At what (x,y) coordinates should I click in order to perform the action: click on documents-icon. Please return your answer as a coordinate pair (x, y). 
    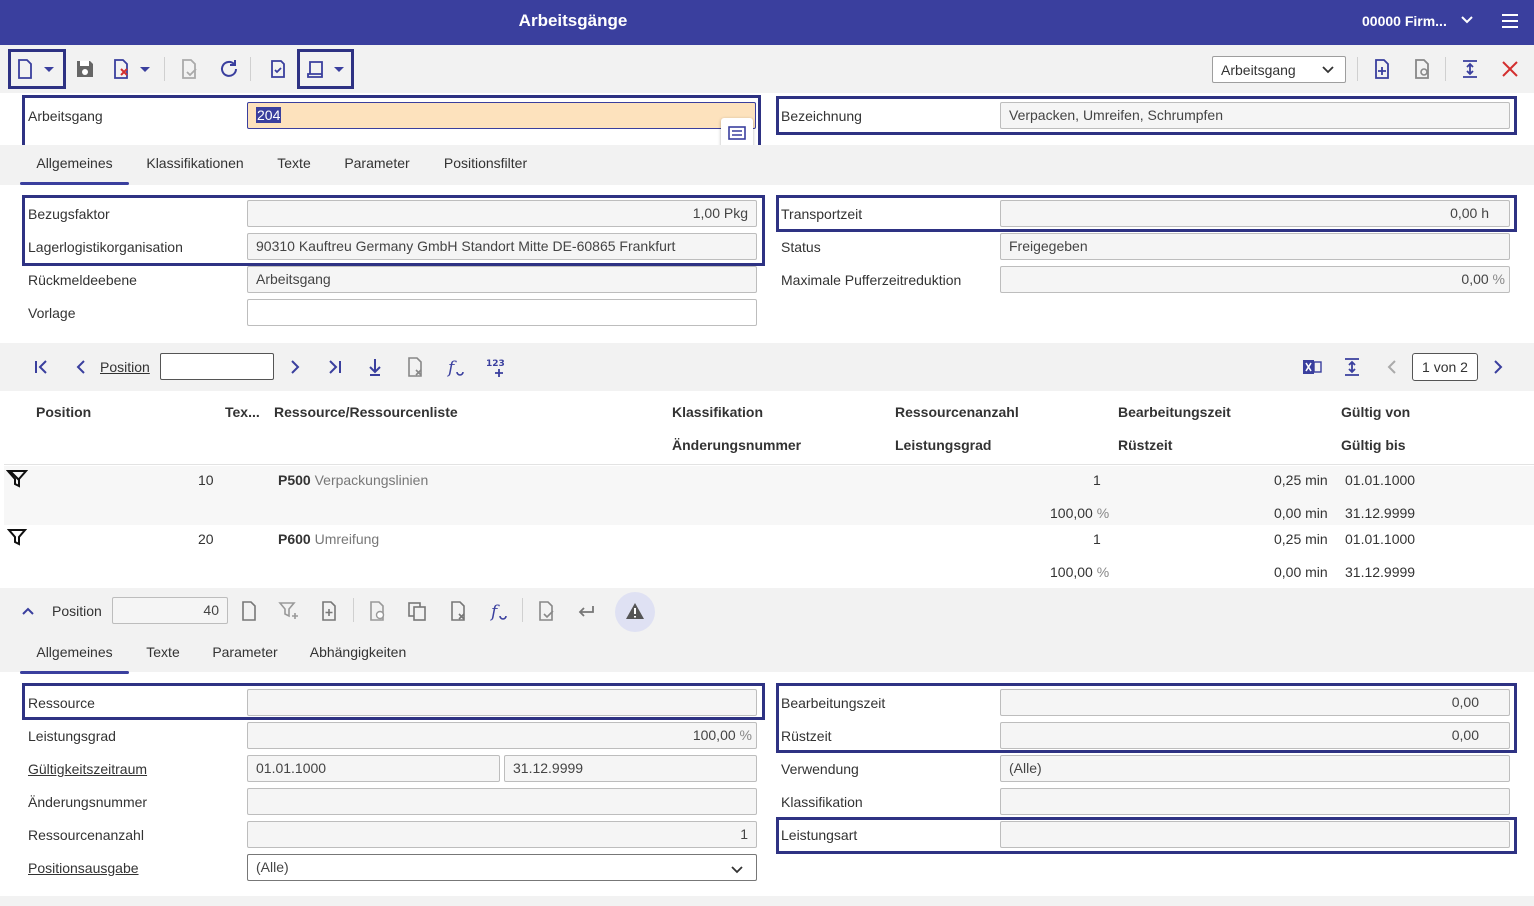
    Looking at the image, I should click on (277, 69).